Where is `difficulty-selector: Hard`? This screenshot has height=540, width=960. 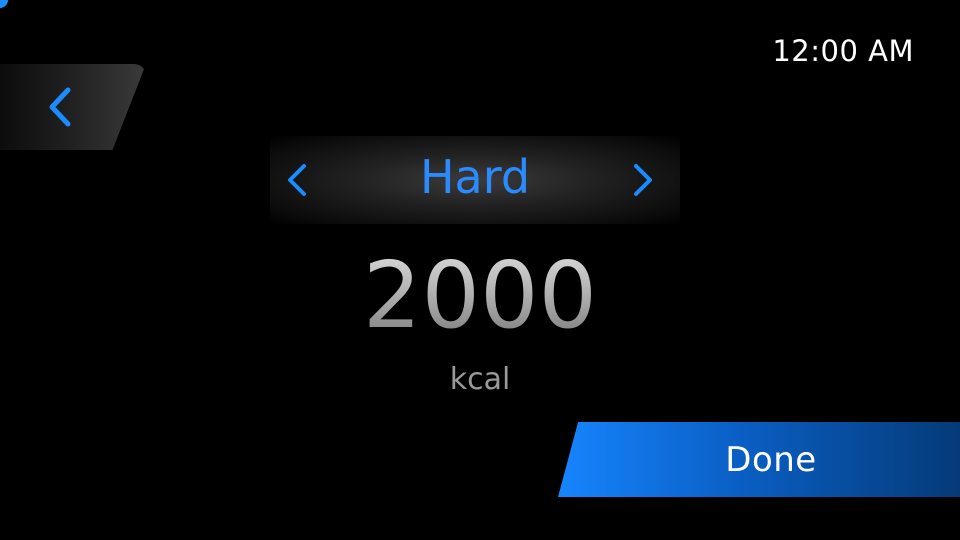
difficulty-selector: Hard is located at coordinates (475, 180).